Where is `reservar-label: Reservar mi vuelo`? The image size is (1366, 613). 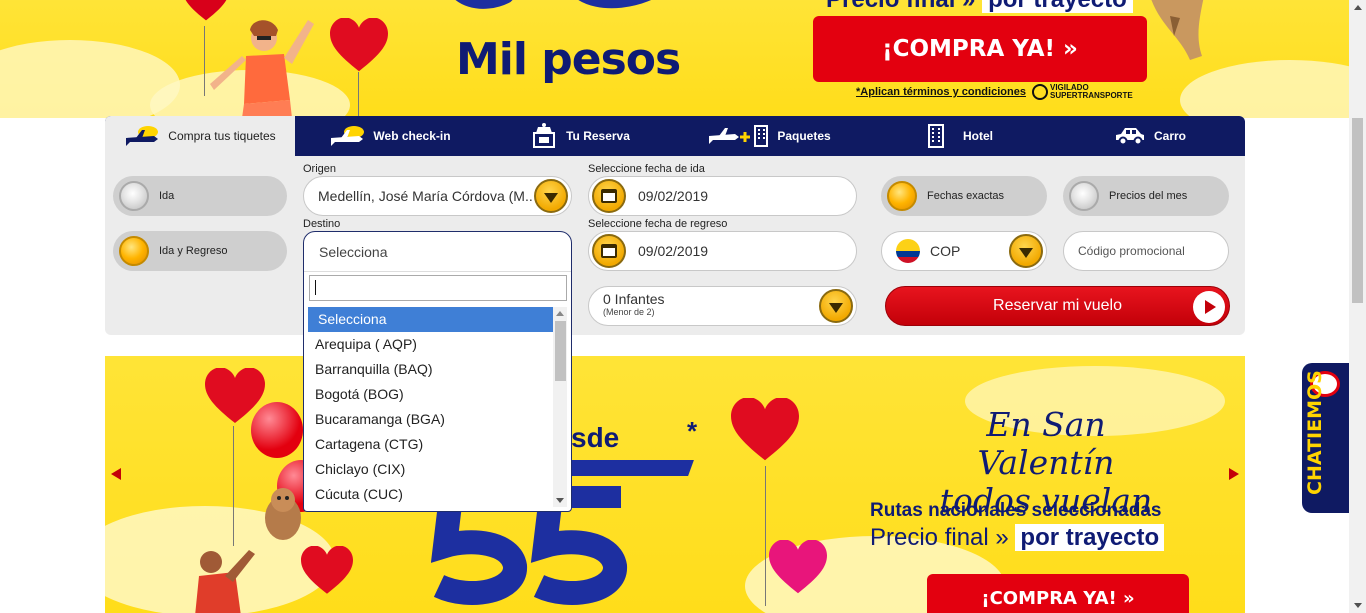
reservar-label: Reservar mi vuelo is located at coordinates (1057, 305).